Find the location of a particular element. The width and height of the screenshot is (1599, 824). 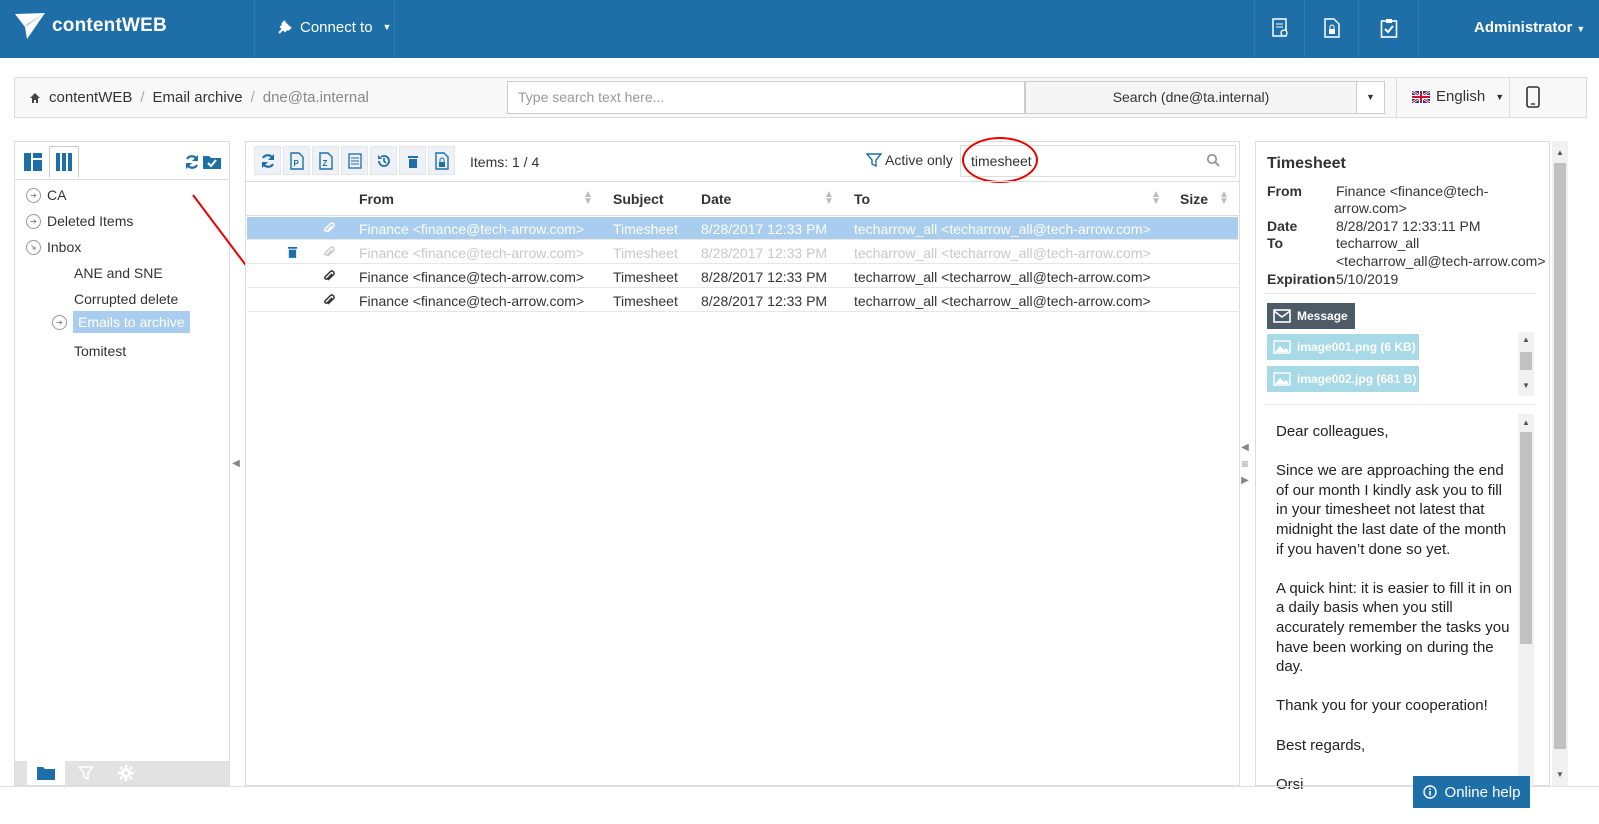

preview-panel-resize-handle: ◀ ≡ ▶ is located at coordinates (1245, 464).